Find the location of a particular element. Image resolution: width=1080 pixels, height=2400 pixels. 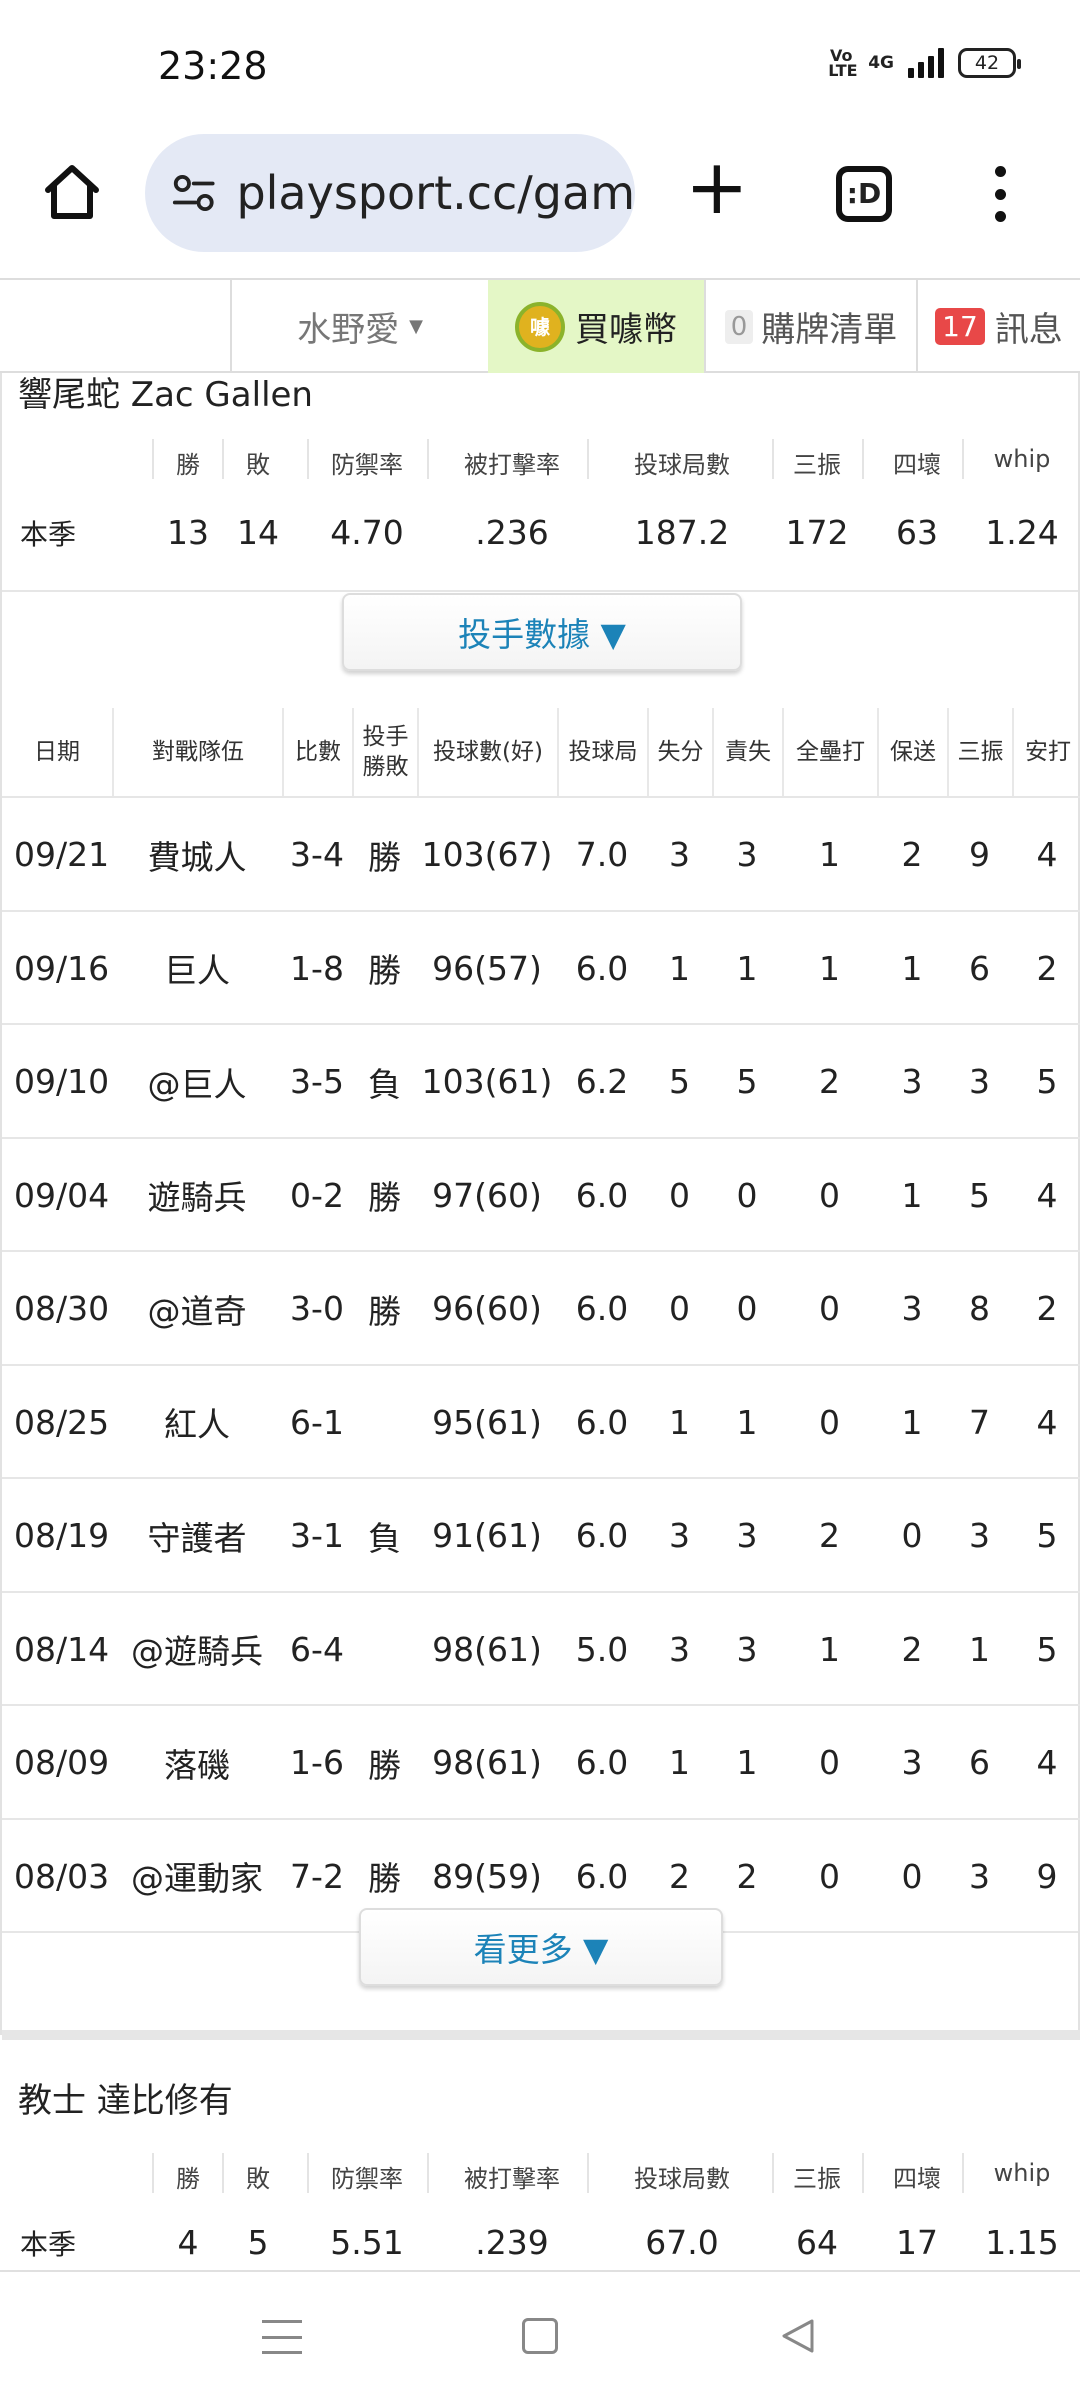

pitcher-data-button: 投手數據 ▼ is located at coordinates (542, 632).